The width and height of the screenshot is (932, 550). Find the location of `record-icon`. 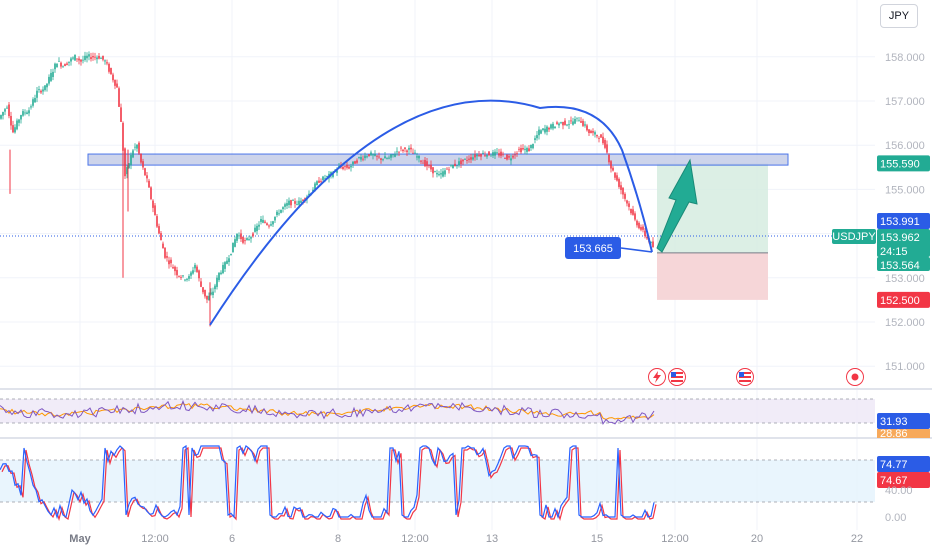

record-icon is located at coordinates (855, 377).